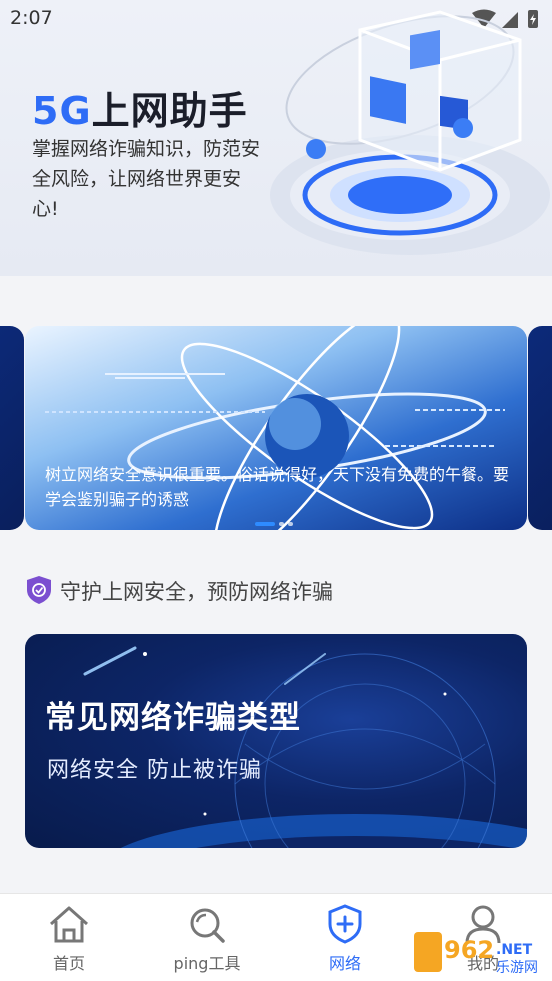 The height and width of the screenshot is (981, 552). What do you see at coordinates (62, 111) in the screenshot?
I see `hero-title-accent: 5G` at bounding box center [62, 111].